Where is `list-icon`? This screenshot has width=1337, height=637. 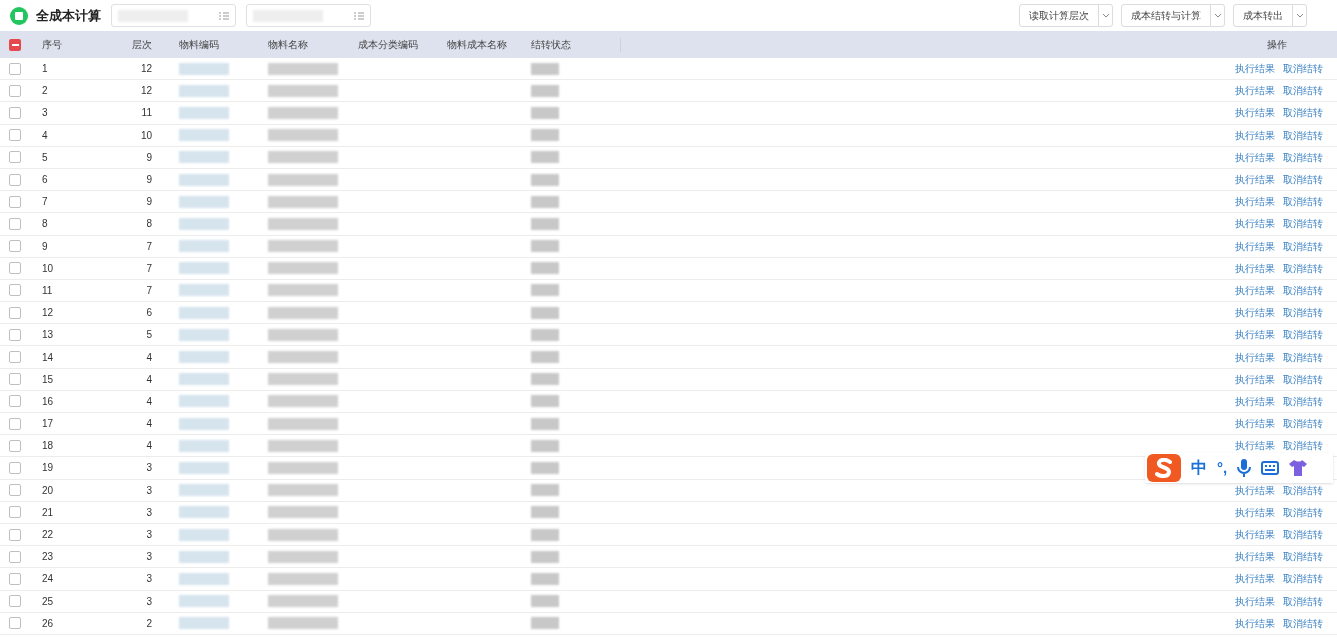
list-icon is located at coordinates (224, 15).